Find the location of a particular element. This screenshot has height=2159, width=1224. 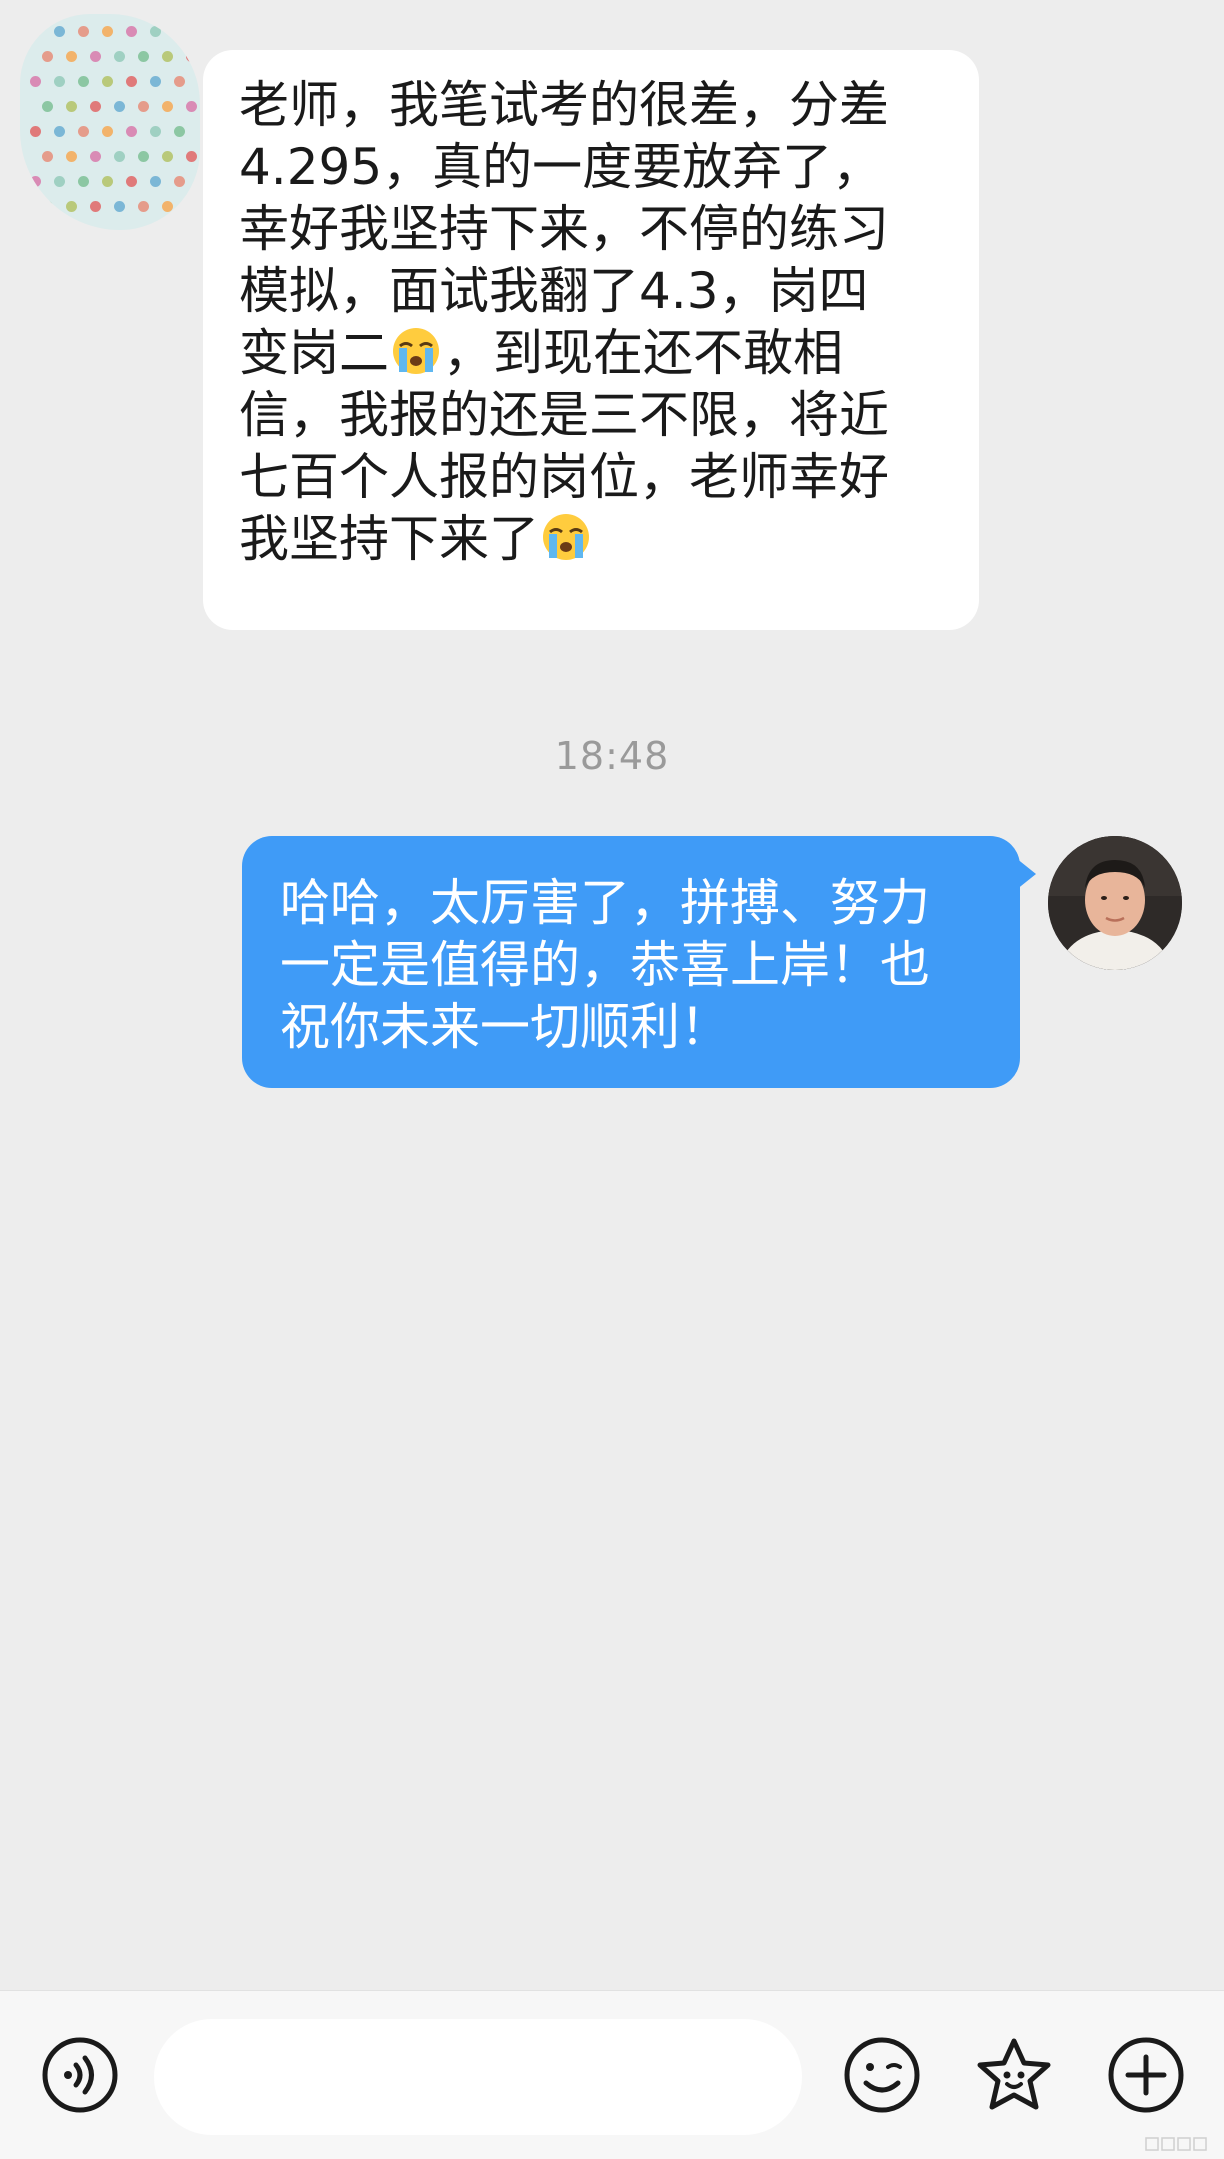

message-text: ，到现在还不敢相 is located at coordinates (643, 353).